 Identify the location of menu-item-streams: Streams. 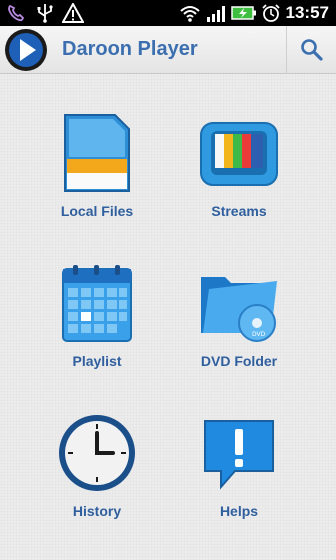
(239, 178).